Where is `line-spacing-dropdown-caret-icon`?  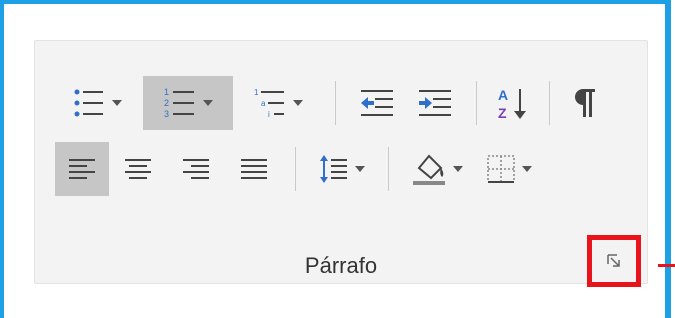
line-spacing-dropdown-caret-icon is located at coordinates (360, 169).